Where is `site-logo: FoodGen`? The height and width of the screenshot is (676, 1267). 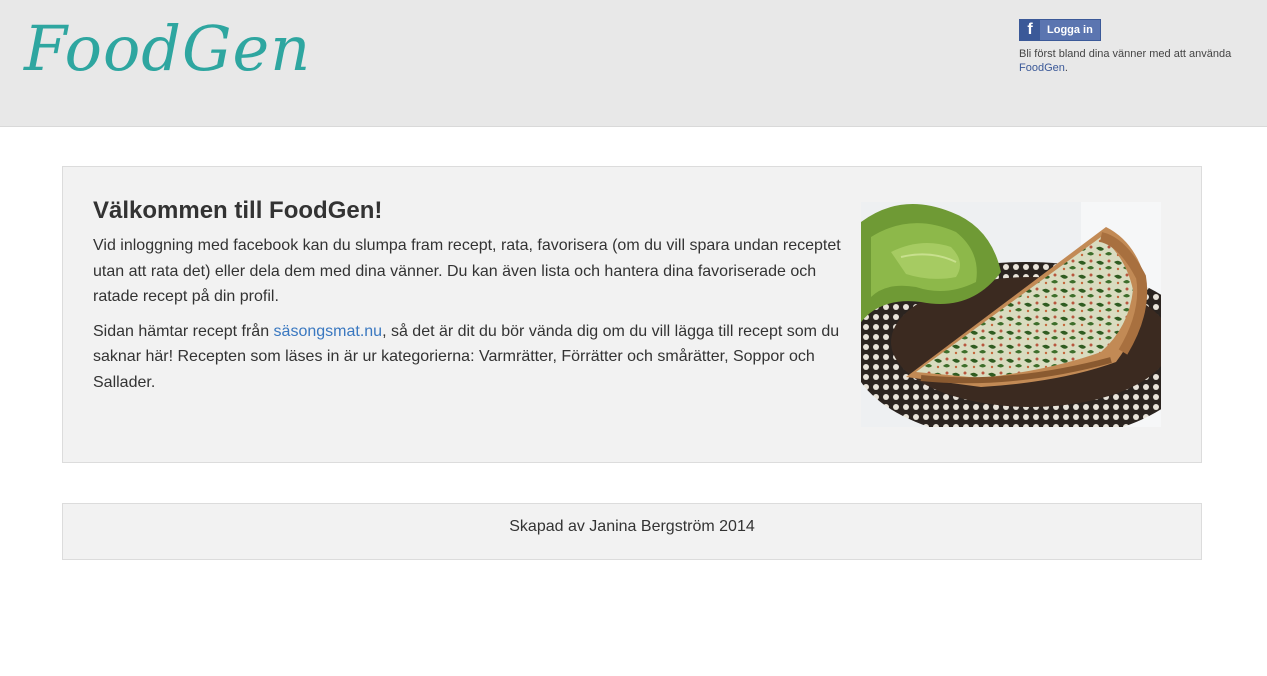
site-logo: FoodGen is located at coordinates (167, 49).